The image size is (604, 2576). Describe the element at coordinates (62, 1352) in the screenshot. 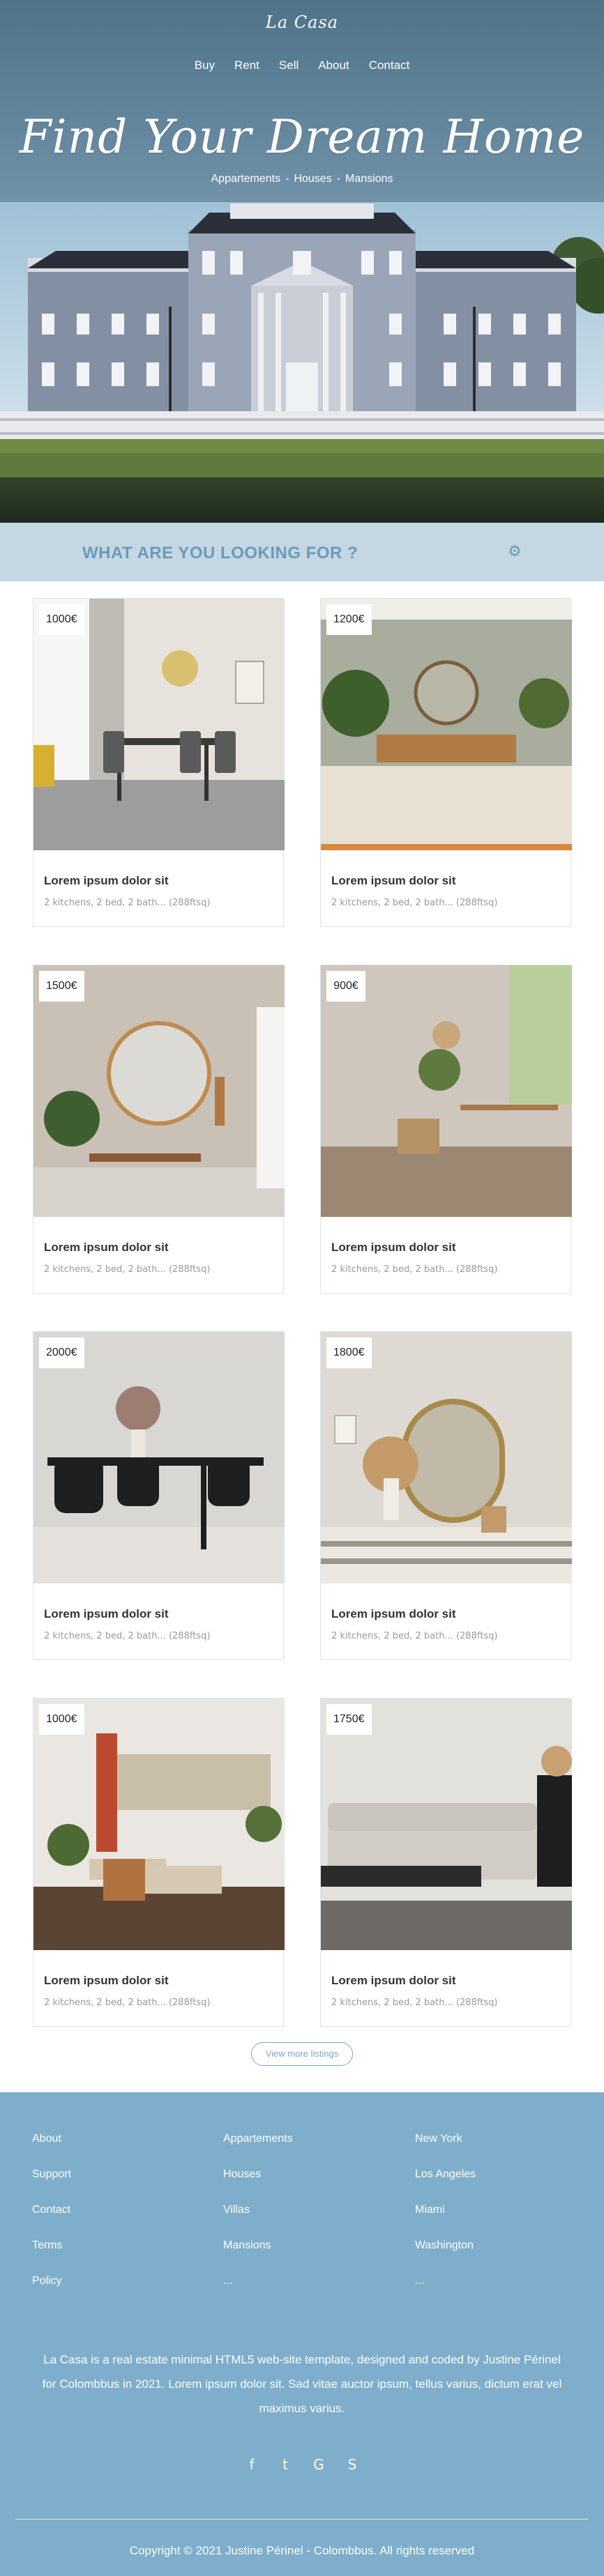

I see `price-tag: 2000€` at that location.